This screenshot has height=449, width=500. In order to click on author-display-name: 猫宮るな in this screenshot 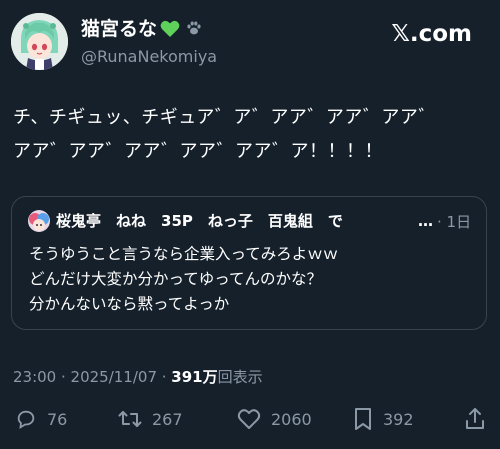, I will do `click(141, 30)`.